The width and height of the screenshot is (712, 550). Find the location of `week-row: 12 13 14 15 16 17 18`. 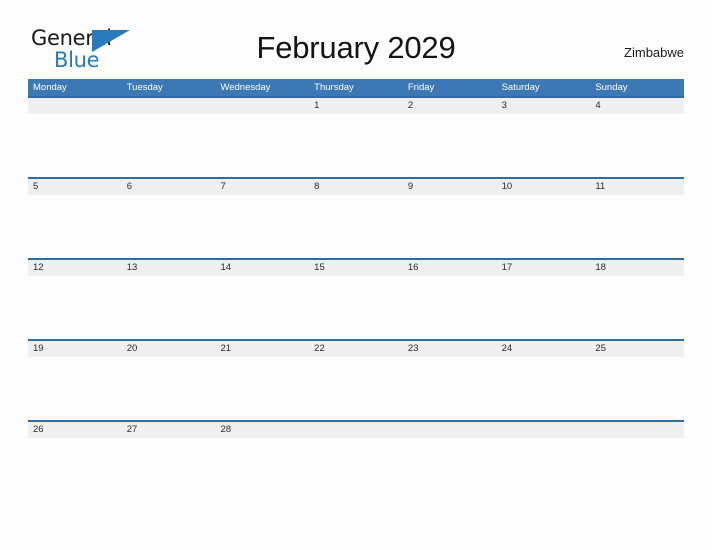

week-row: 12 13 14 15 16 17 18 is located at coordinates (356, 298).